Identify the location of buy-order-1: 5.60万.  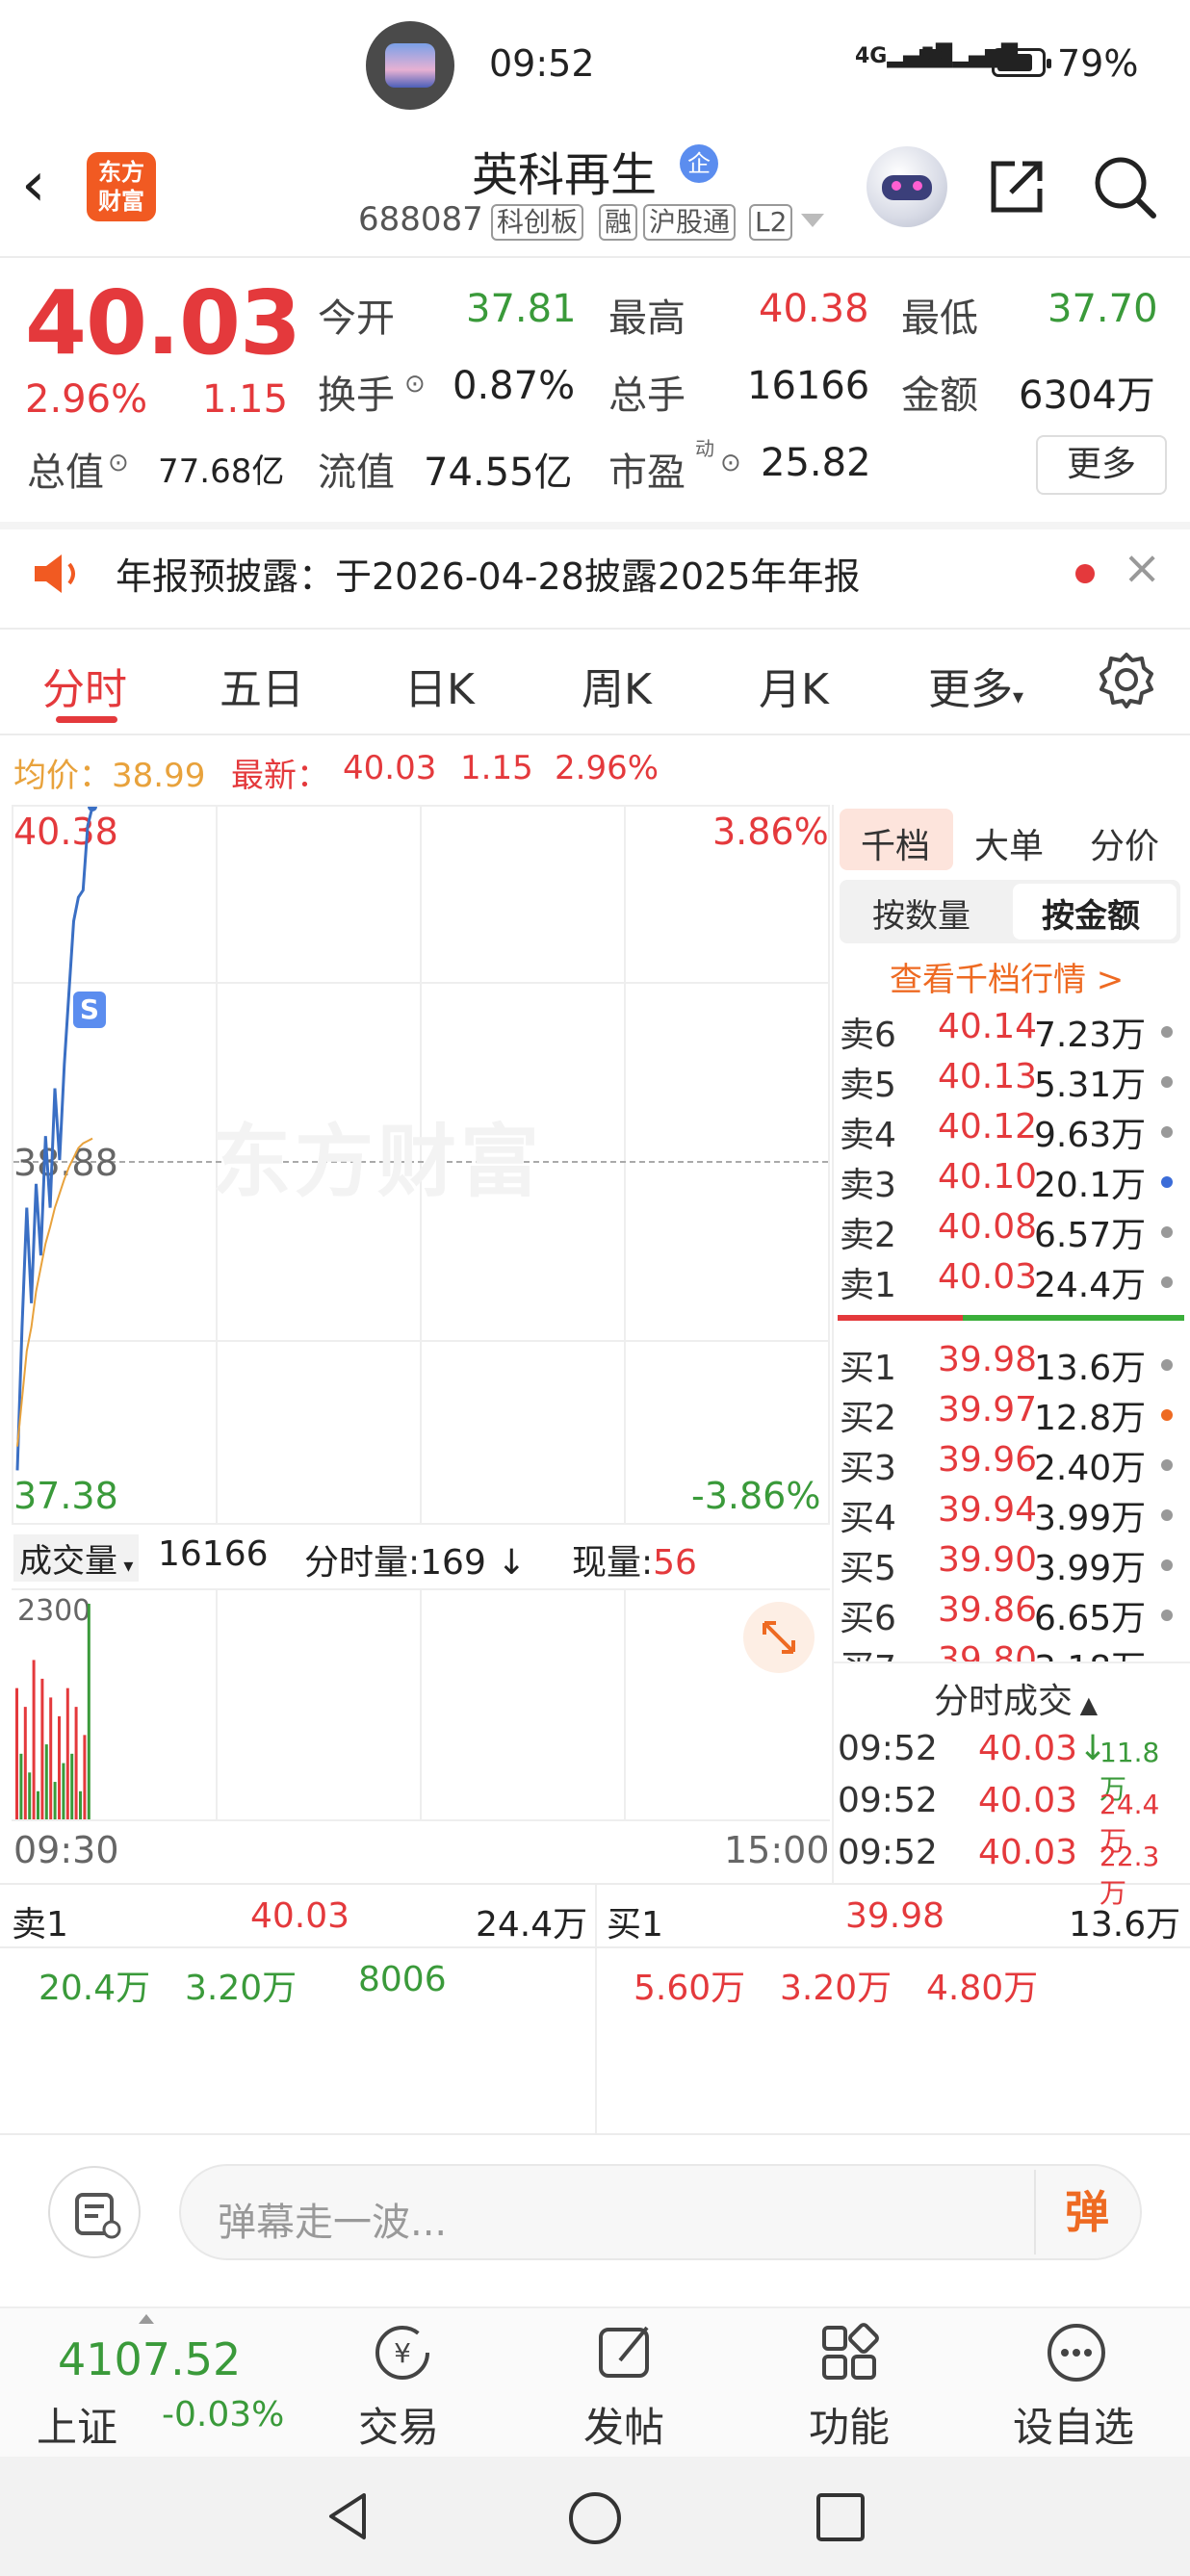
(690, 1985).